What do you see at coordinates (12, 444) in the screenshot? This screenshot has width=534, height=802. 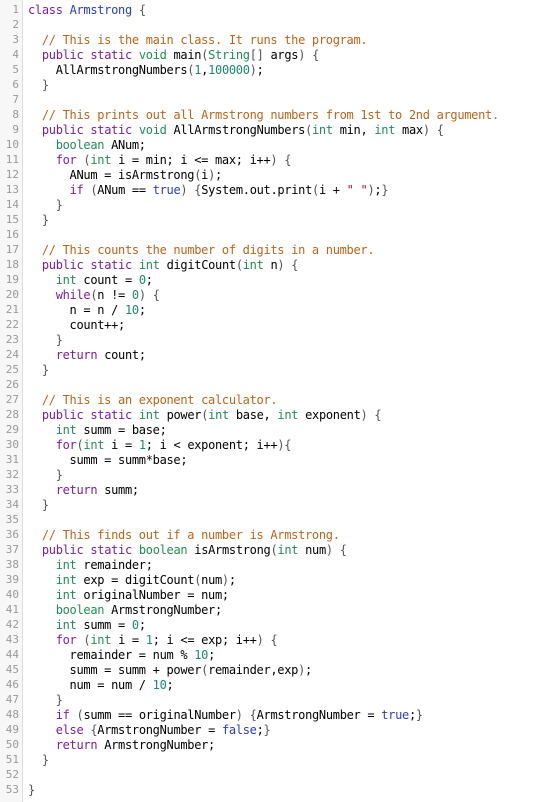 I see `line-number: 30` at bounding box center [12, 444].